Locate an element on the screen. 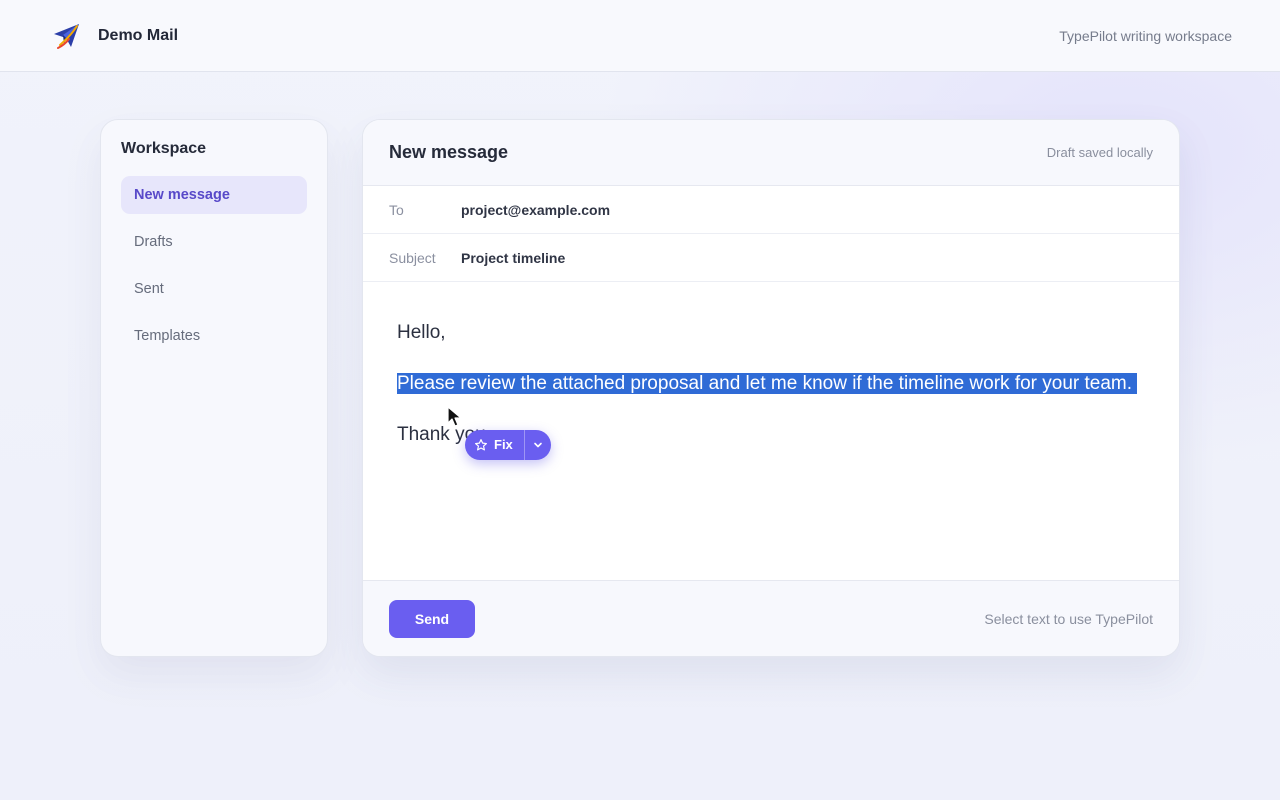 Image resolution: width=1280 pixels, height=800 pixels. sidebar-title: Workspace is located at coordinates (164, 148).